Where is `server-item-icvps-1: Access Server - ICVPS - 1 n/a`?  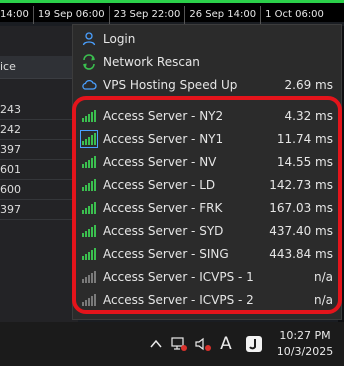 server-item-icvps-1: Access Server - ICVPS - 1 n/a is located at coordinates (207, 276).